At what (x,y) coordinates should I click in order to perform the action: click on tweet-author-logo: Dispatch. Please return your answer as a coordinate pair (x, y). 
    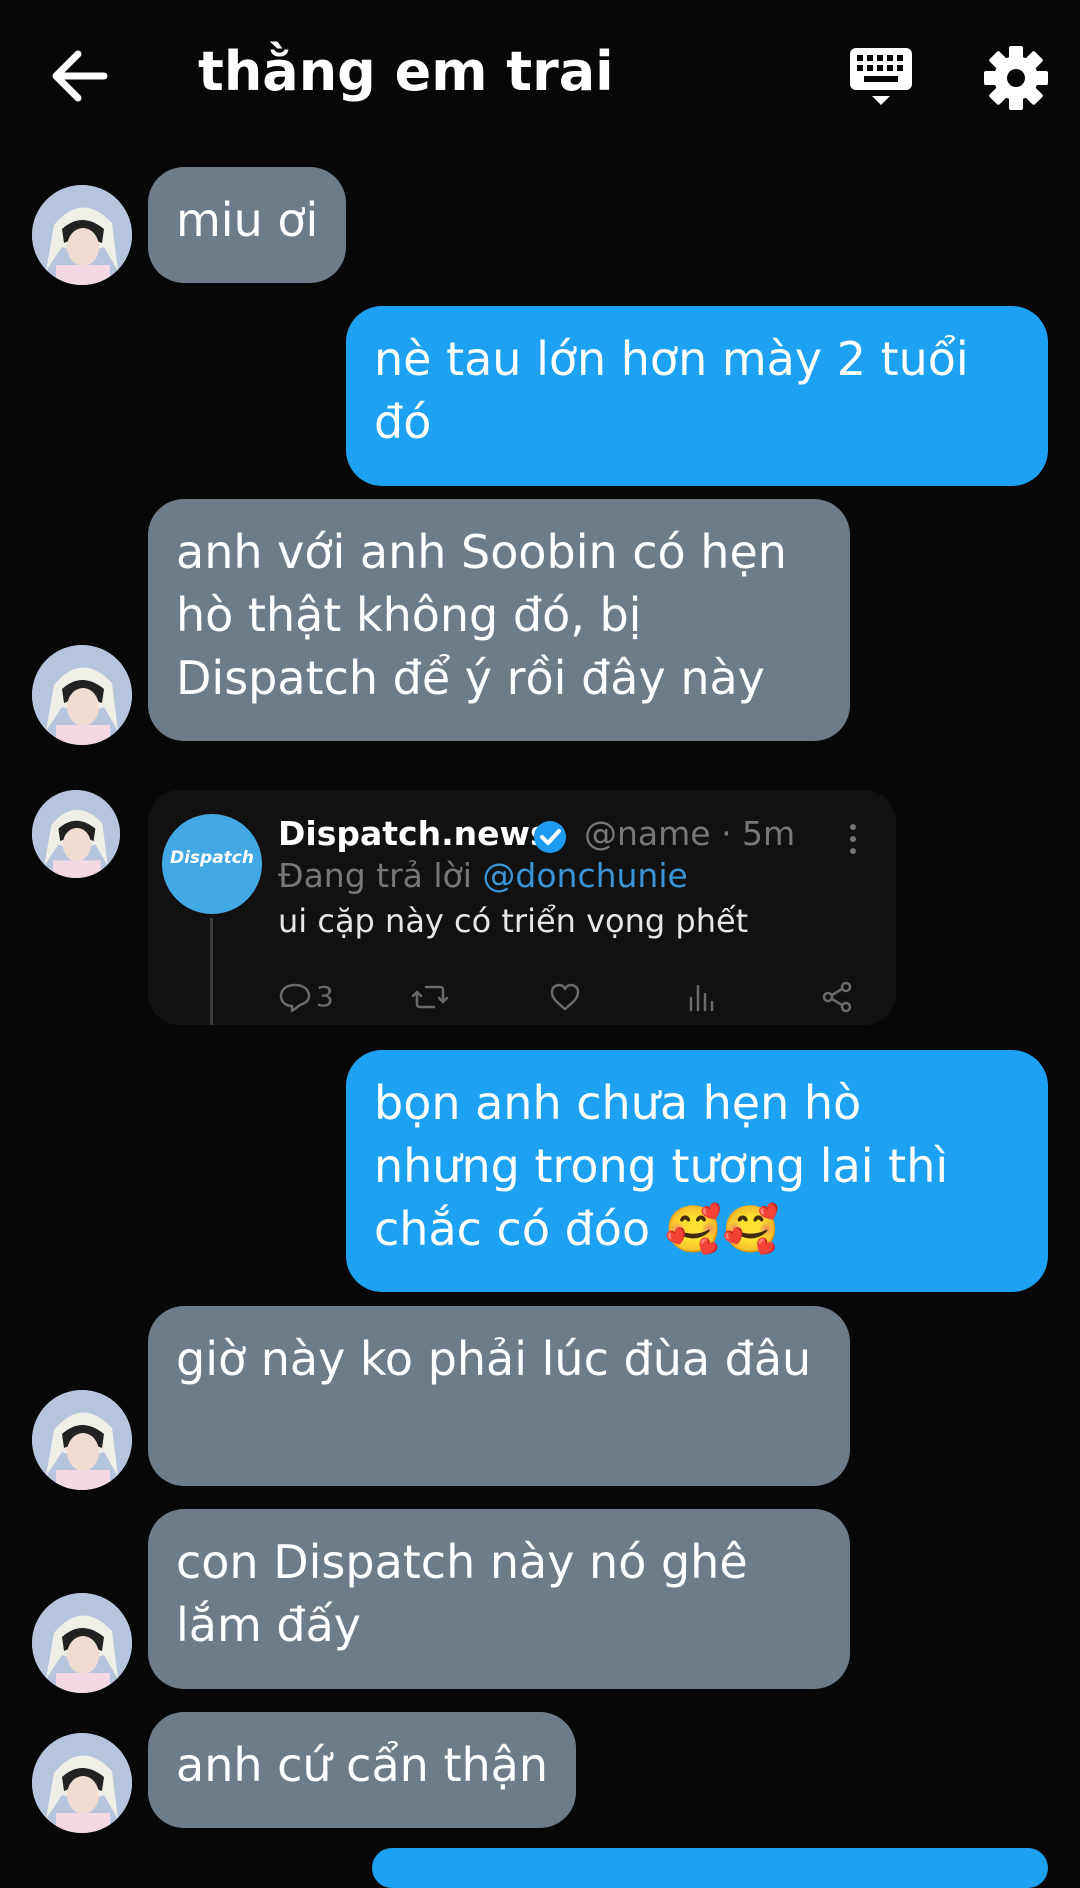
    Looking at the image, I should click on (212, 864).